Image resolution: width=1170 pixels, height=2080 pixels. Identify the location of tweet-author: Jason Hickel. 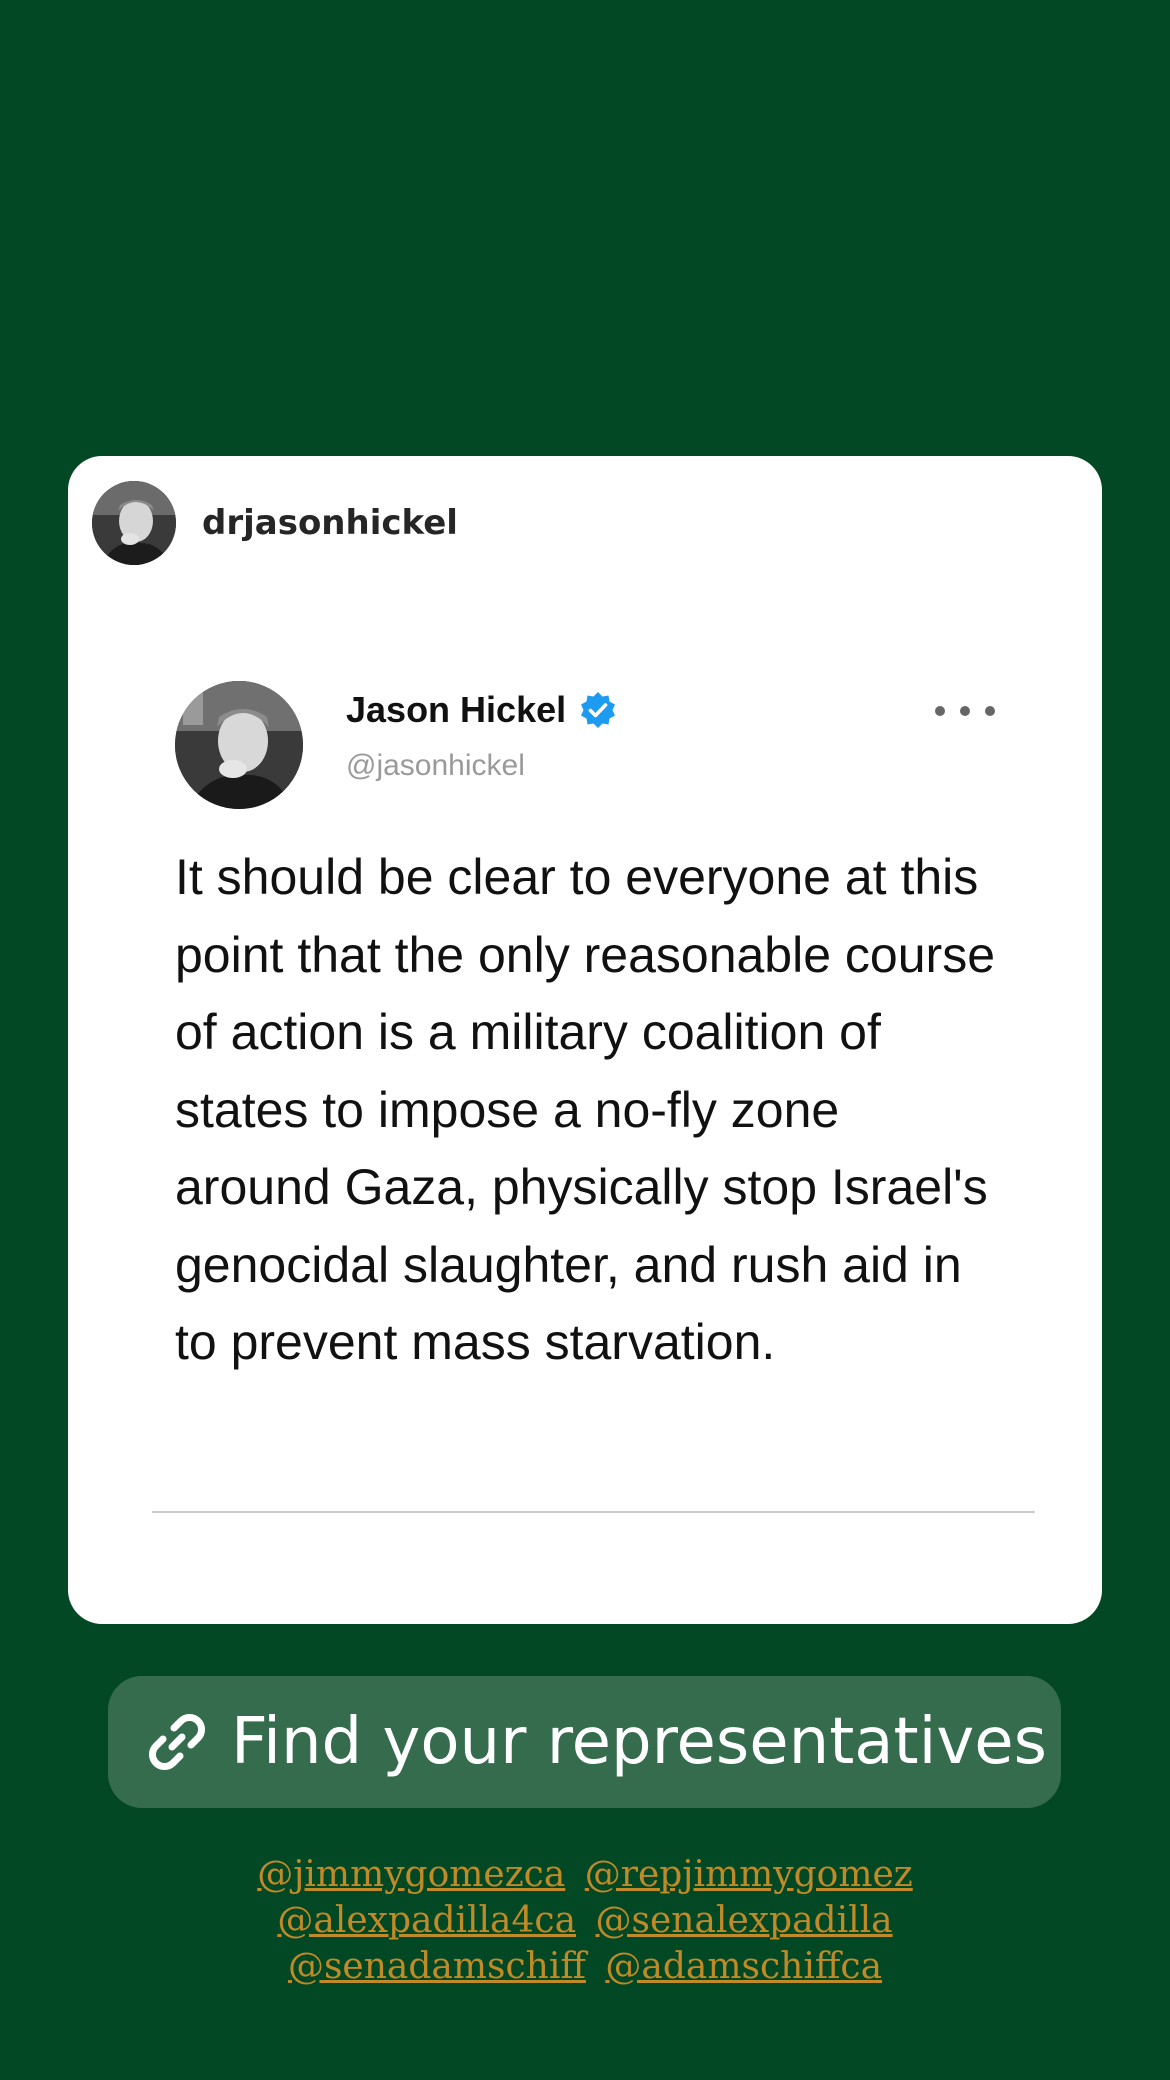
(482, 710).